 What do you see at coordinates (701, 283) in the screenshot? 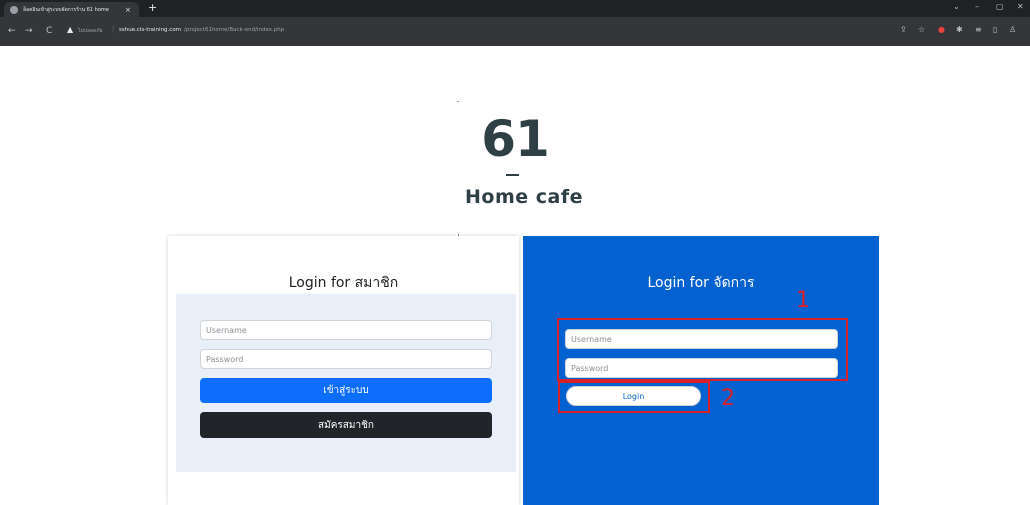
I see `admin-login-title: Login for จัดการ` at bounding box center [701, 283].